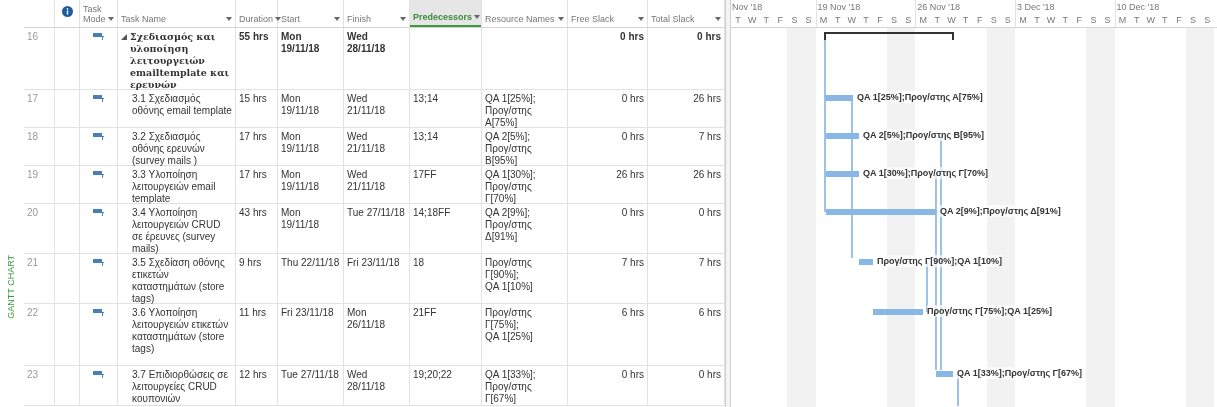 This screenshot has height=407, width=1217. What do you see at coordinates (376, 13) in the screenshot?
I see `column-header: Finish` at bounding box center [376, 13].